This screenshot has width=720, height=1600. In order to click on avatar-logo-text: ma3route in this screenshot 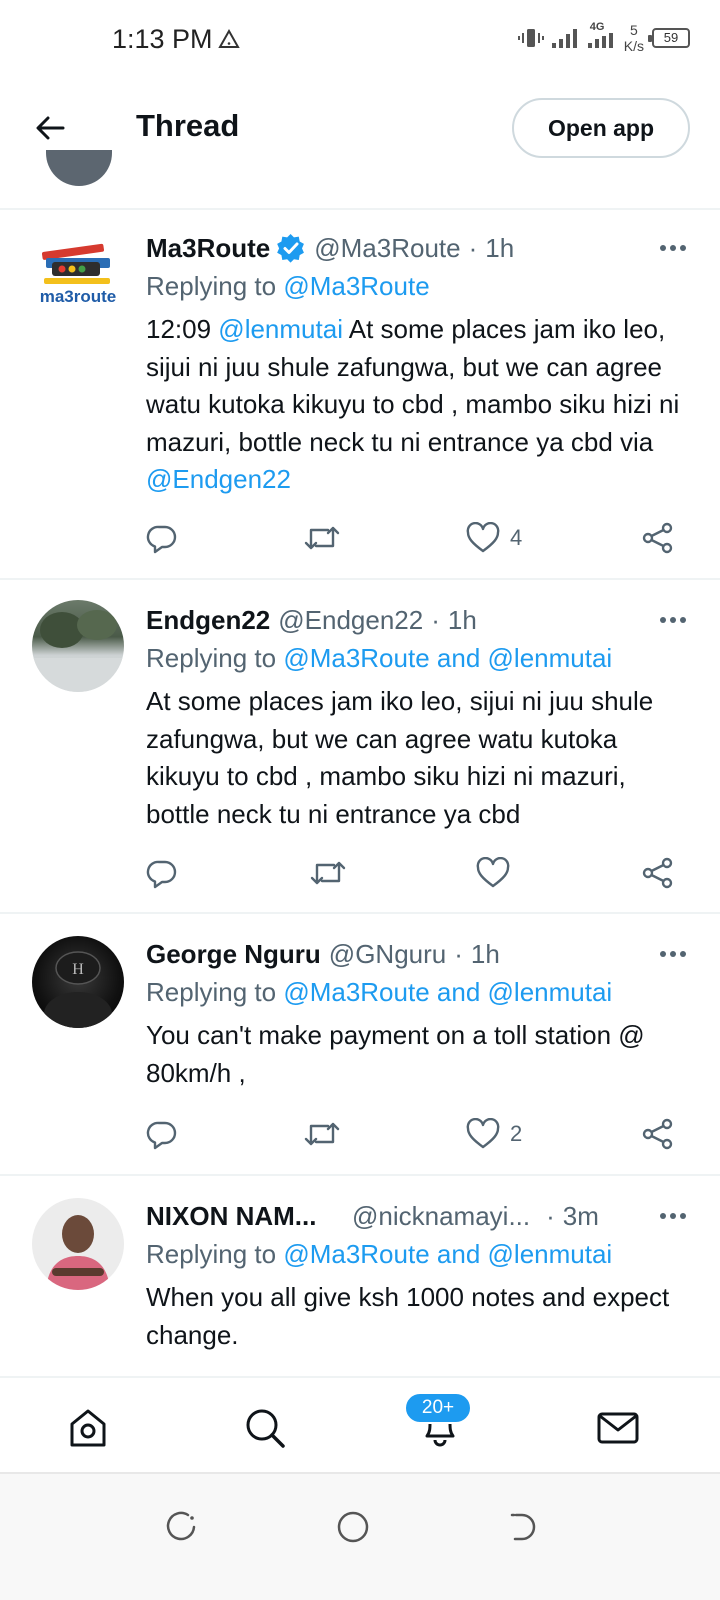, I will do `click(78, 296)`.